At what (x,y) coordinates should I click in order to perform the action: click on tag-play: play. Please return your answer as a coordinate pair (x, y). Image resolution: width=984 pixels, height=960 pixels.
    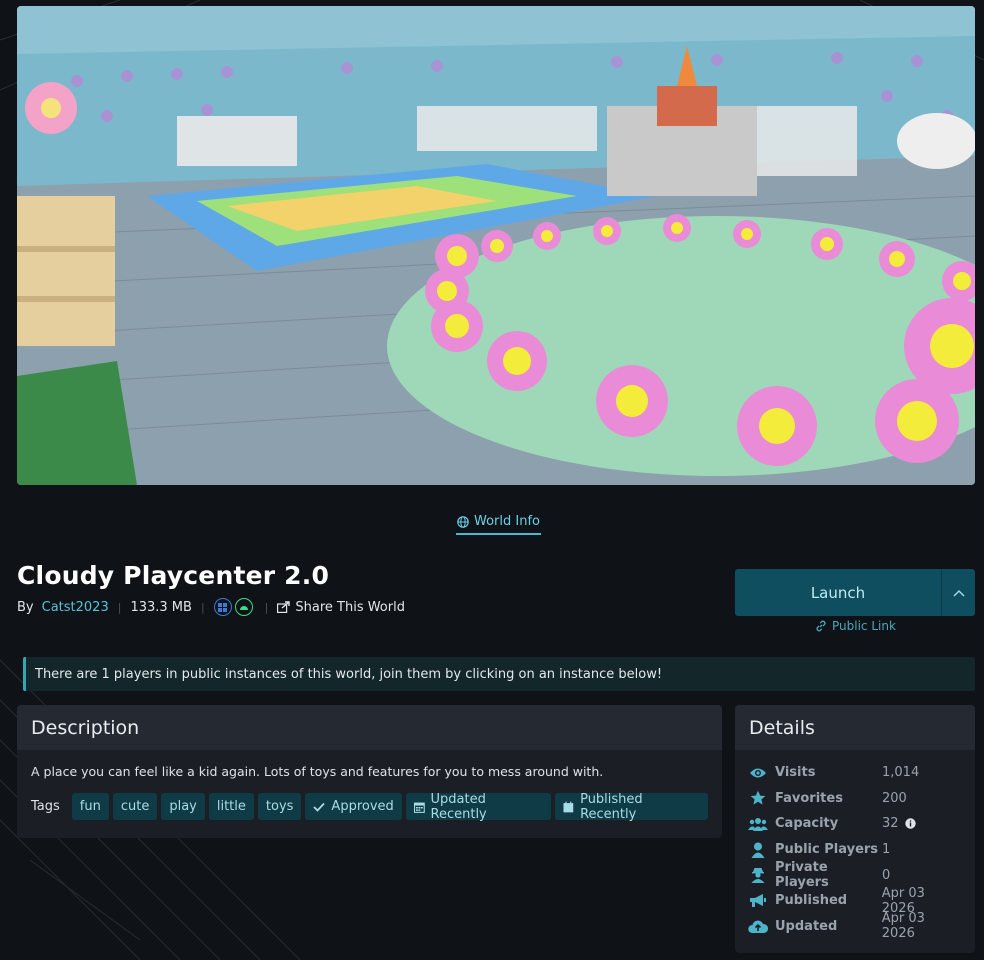
    Looking at the image, I should click on (183, 806).